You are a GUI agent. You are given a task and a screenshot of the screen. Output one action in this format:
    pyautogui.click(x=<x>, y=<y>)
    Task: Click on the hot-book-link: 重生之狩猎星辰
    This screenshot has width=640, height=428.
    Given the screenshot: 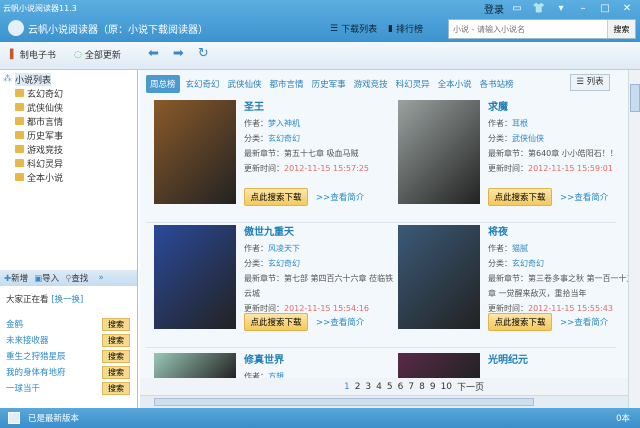 What is the action you would take?
    pyautogui.click(x=36, y=356)
    